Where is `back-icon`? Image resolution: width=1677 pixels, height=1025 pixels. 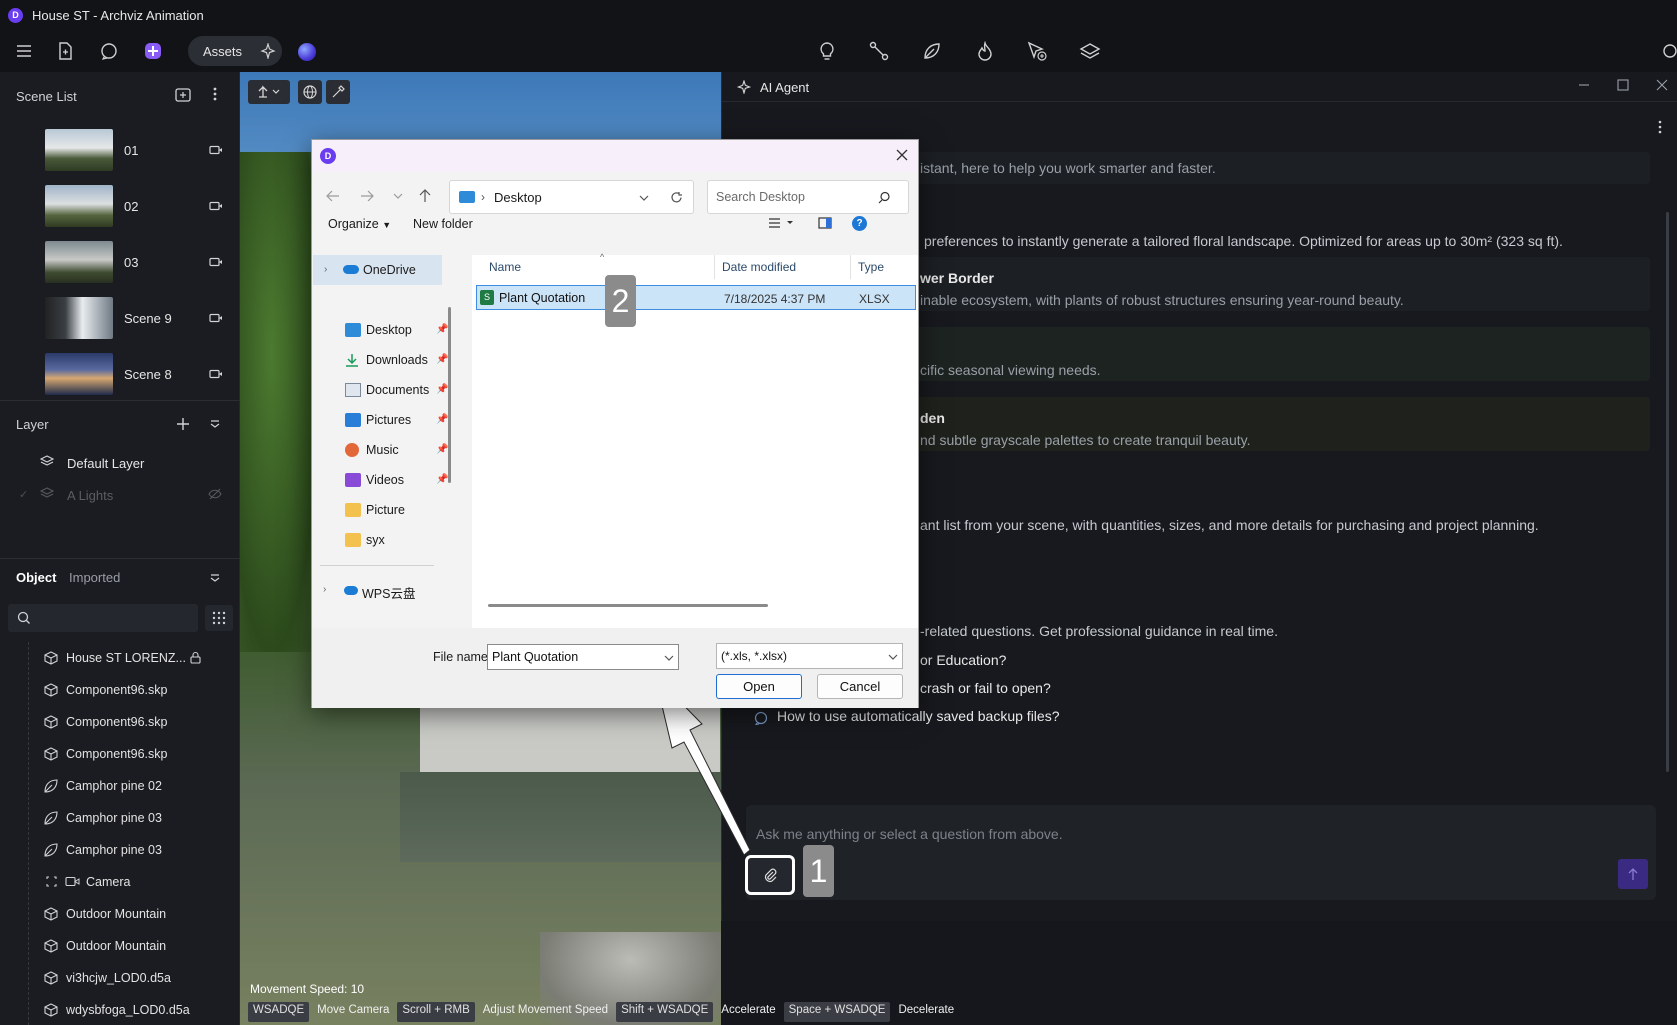 back-icon is located at coordinates (333, 196).